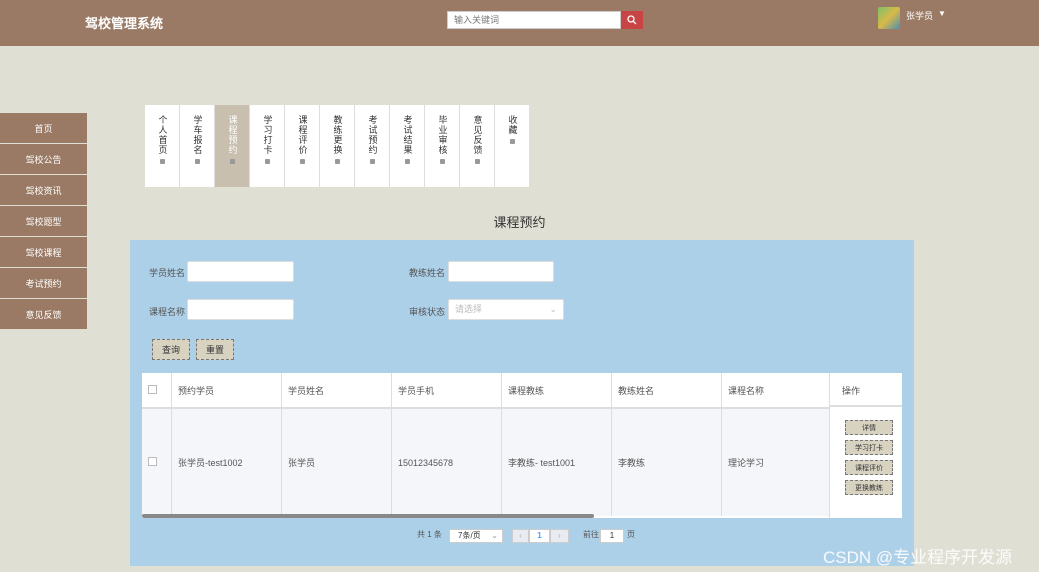  Describe the element at coordinates (469, 309) in the screenshot. I see `review-status-placeholder: 请选择` at that location.